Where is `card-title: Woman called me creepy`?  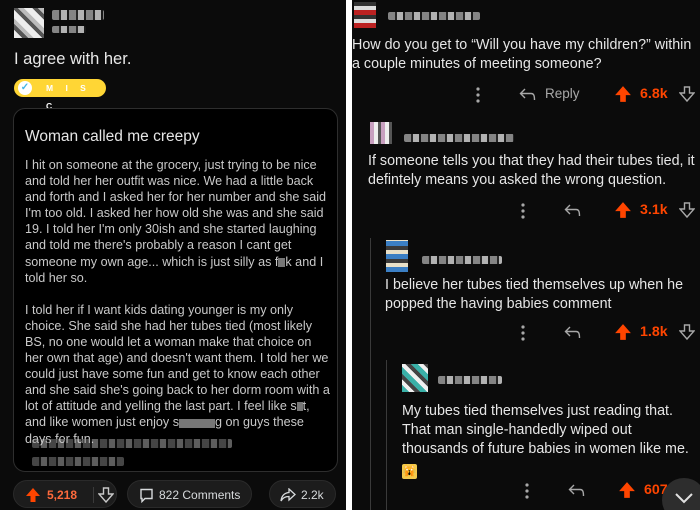
card-title: Woman called me creepy is located at coordinates (112, 136).